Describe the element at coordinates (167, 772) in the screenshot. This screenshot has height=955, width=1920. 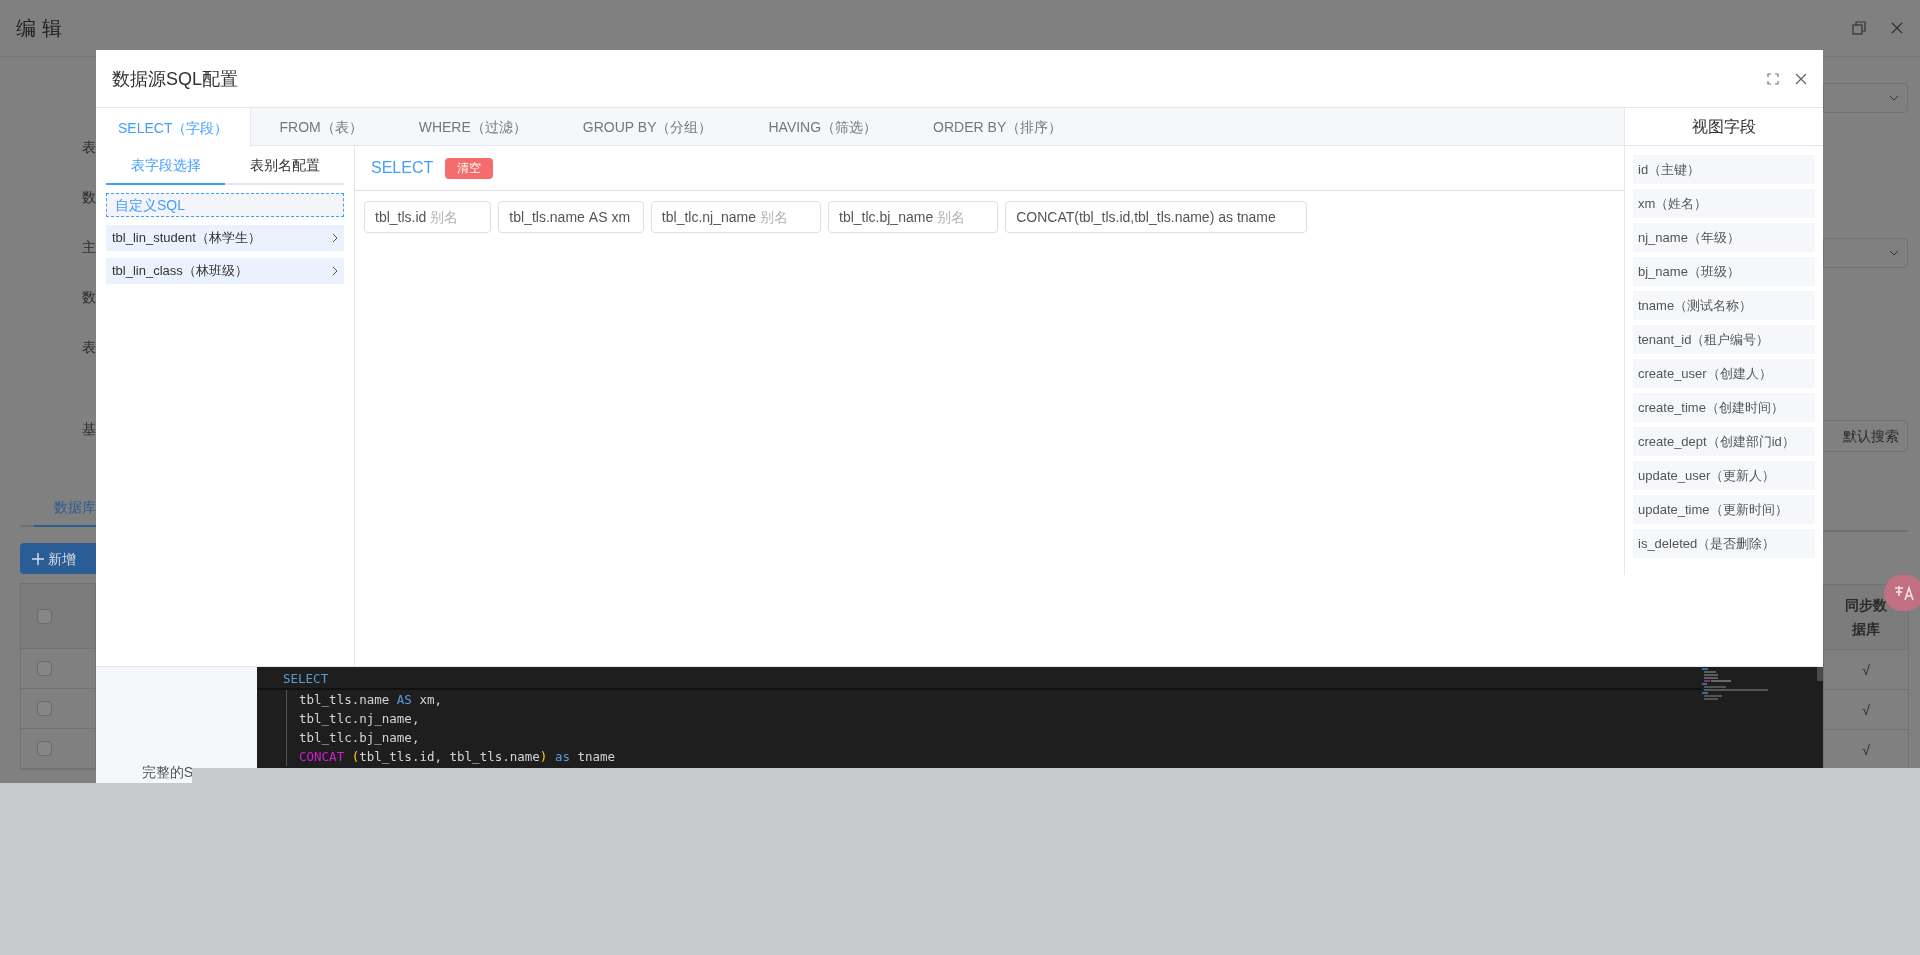
I see `field-label: 完整的S` at that location.